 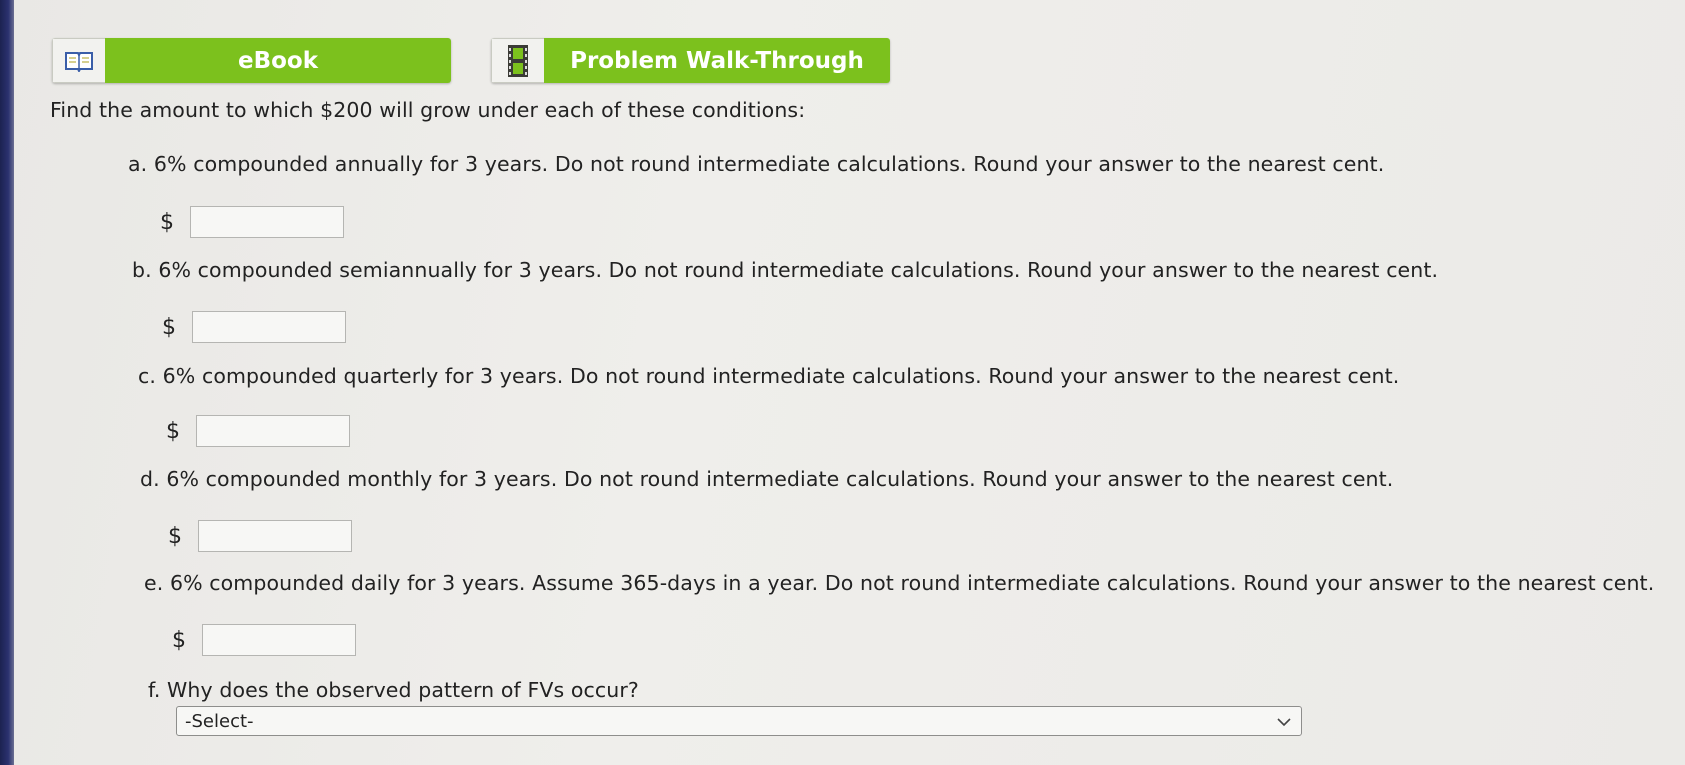 I want to click on part-c-input, so click(x=273, y=431).